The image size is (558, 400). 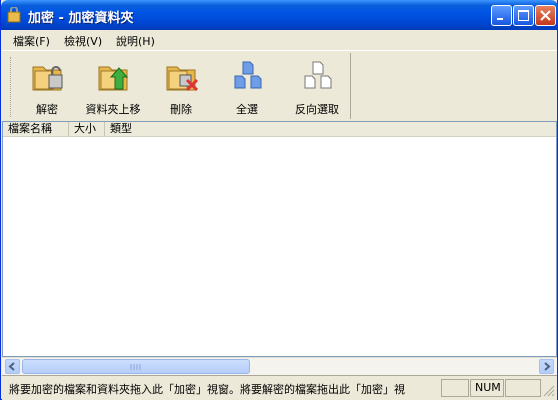 I want to click on invert-selection-icon, so click(x=318, y=75).